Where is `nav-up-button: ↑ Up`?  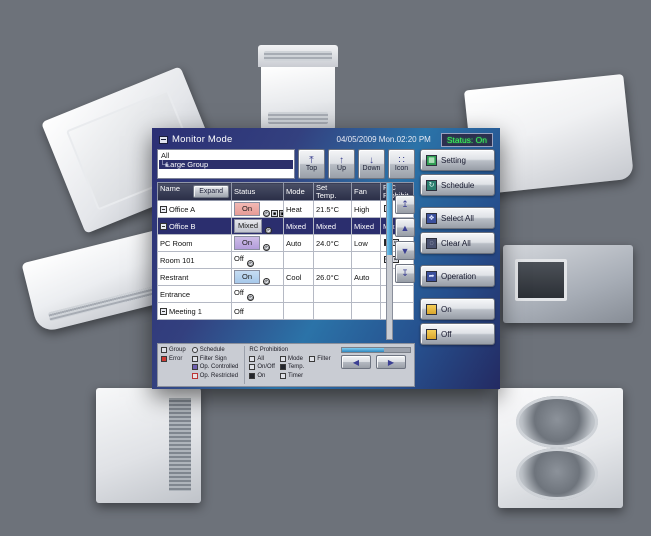
nav-up-button: ↑ Up is located at coordinates (341, 164).